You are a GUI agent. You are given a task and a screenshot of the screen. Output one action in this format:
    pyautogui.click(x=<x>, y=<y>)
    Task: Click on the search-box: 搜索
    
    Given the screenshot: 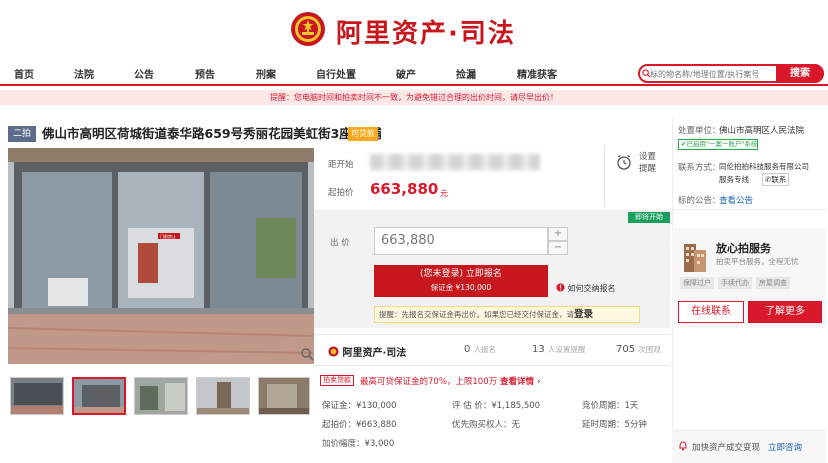 What is the action you would take?
    pyautogui.click(x=731, y=73)
    